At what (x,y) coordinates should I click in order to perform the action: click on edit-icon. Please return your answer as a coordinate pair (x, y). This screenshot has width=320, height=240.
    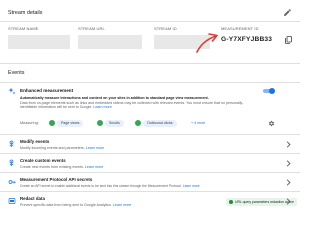
    Looking at the image, I should click on (287, 12).